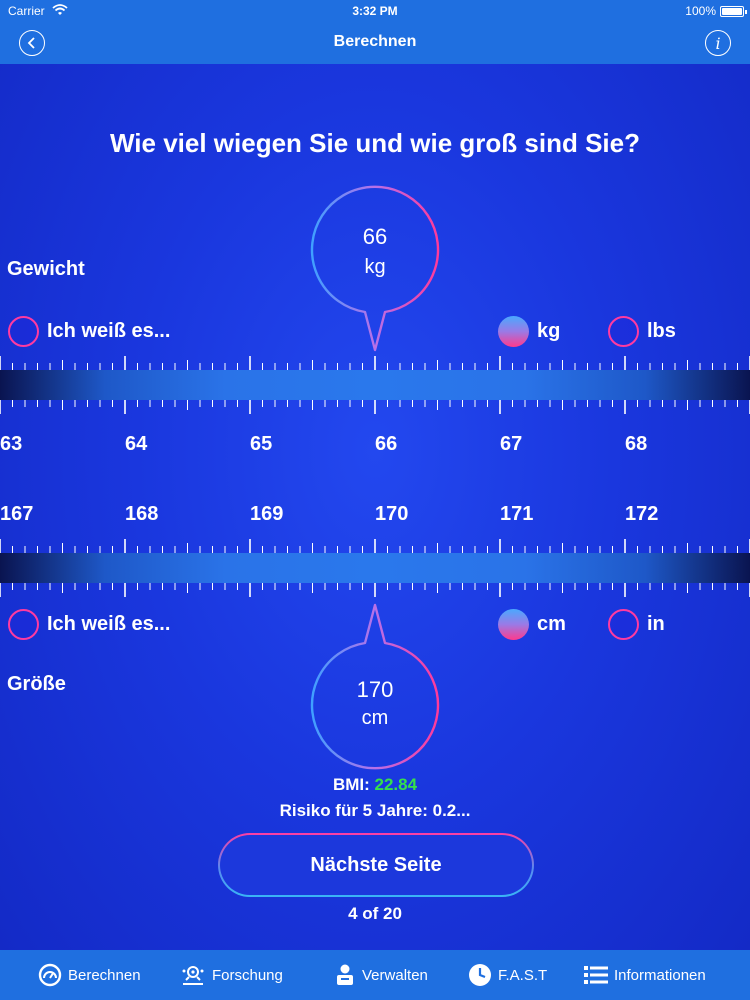 The image size is (750, 1000). What do you see at coordinates (375, 718) in the screenshot?
I see `height-unit: cm` at bounding box center [375, 718].